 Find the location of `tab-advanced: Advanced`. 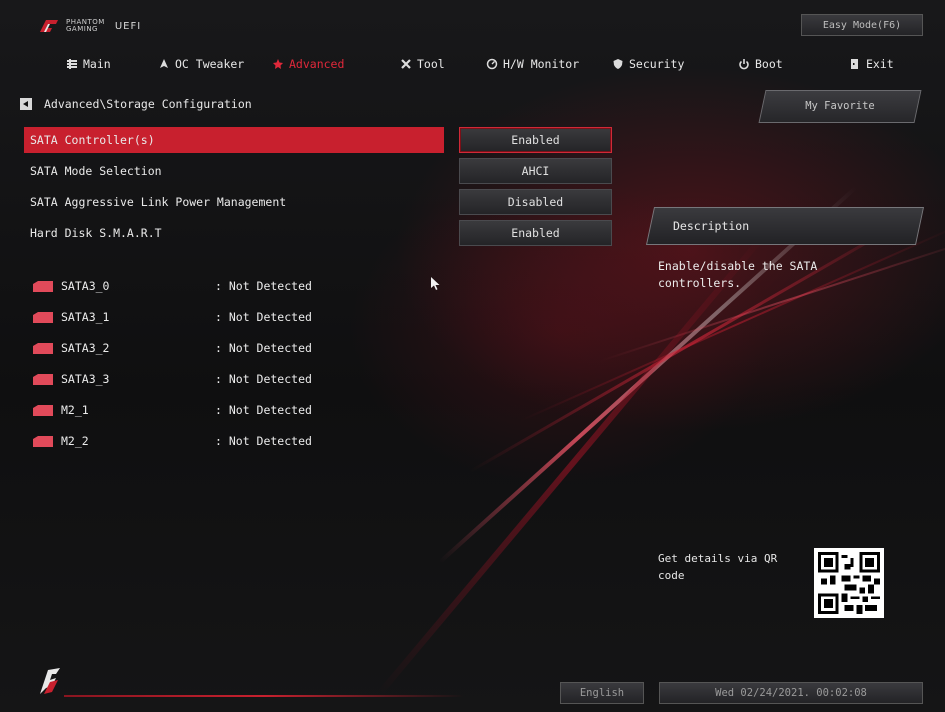

tab-advanced: Advanced is located at coordinates (308, 64).